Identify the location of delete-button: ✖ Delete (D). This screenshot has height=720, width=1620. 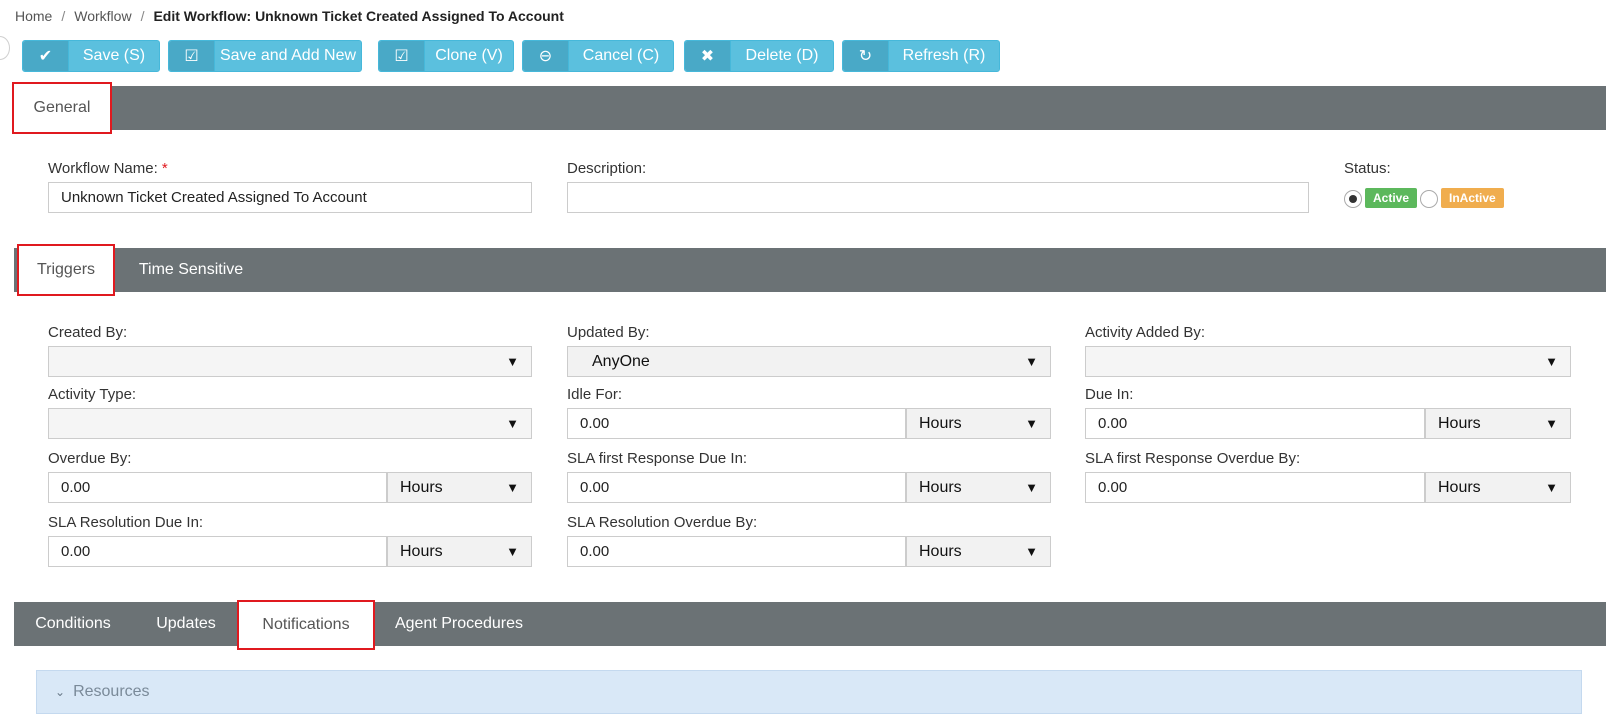
(759, 56).